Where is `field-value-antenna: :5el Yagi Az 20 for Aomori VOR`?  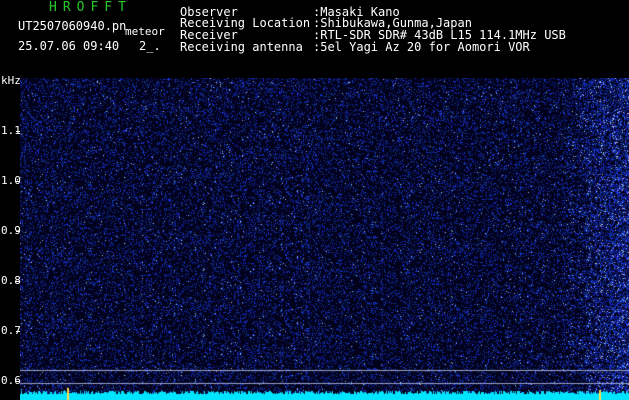 field-value-antenna: :5el Yagi Az 20 for Aomori VOR is located at coordinates (421, 47).